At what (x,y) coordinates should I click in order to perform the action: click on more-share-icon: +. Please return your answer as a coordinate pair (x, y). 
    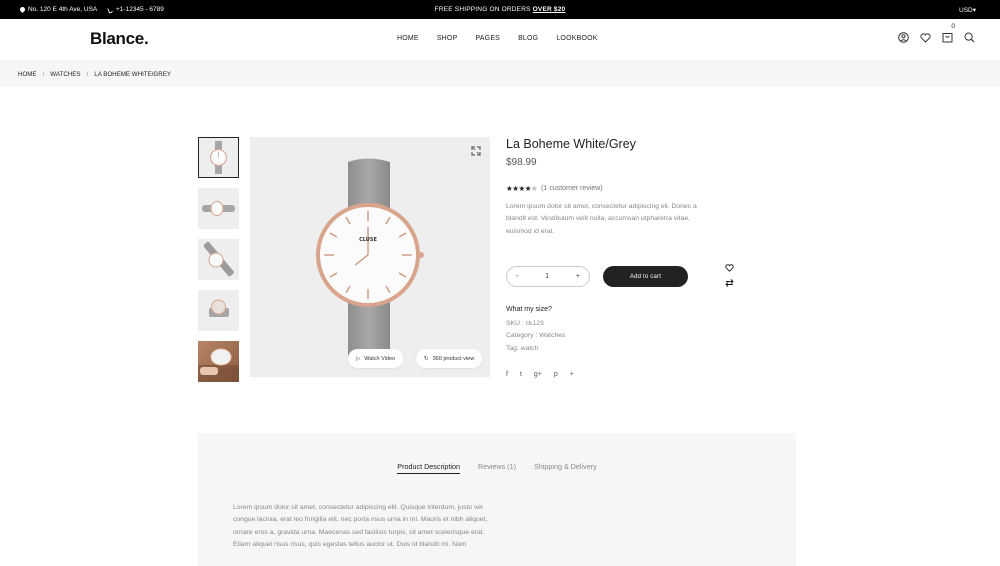
    Looking at the image, I should click on (572, 374).